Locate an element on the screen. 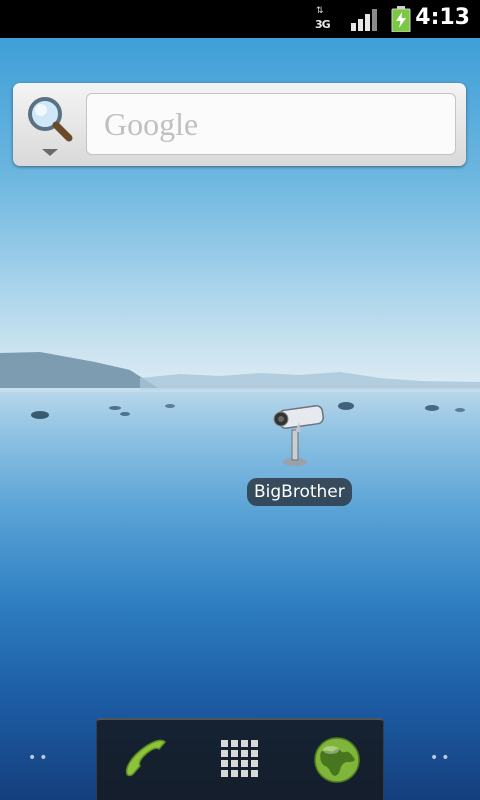 This screenshot has height=800, width=480. google-search-widget: Google is located at coordinates (239, 124).